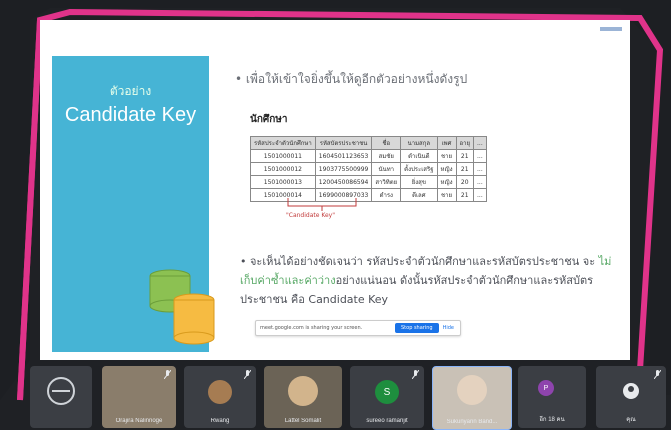 This screenshot has width=671, height=430. I want to click on table-header-cell: นามสกุล, so click(419, 143).